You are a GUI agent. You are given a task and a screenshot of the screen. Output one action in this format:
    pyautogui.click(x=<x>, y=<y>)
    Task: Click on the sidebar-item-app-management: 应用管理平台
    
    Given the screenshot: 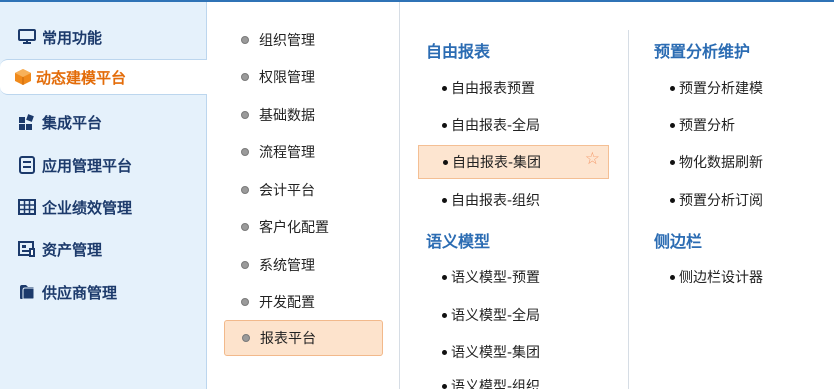 What is the action you would take?
    pyautogui.click(x=103, y=165)
    